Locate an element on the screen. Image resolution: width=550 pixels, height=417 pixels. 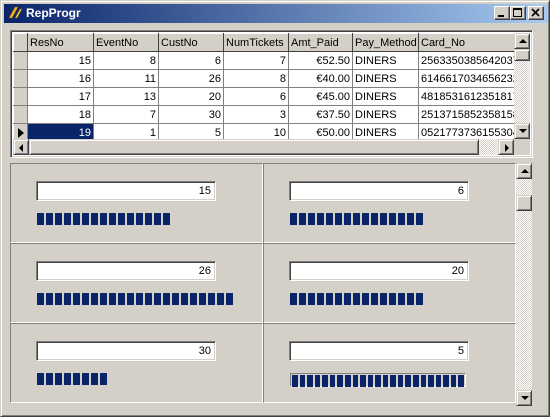
grid-cell: 2563350385642037 is located at coordinates (467, 60).